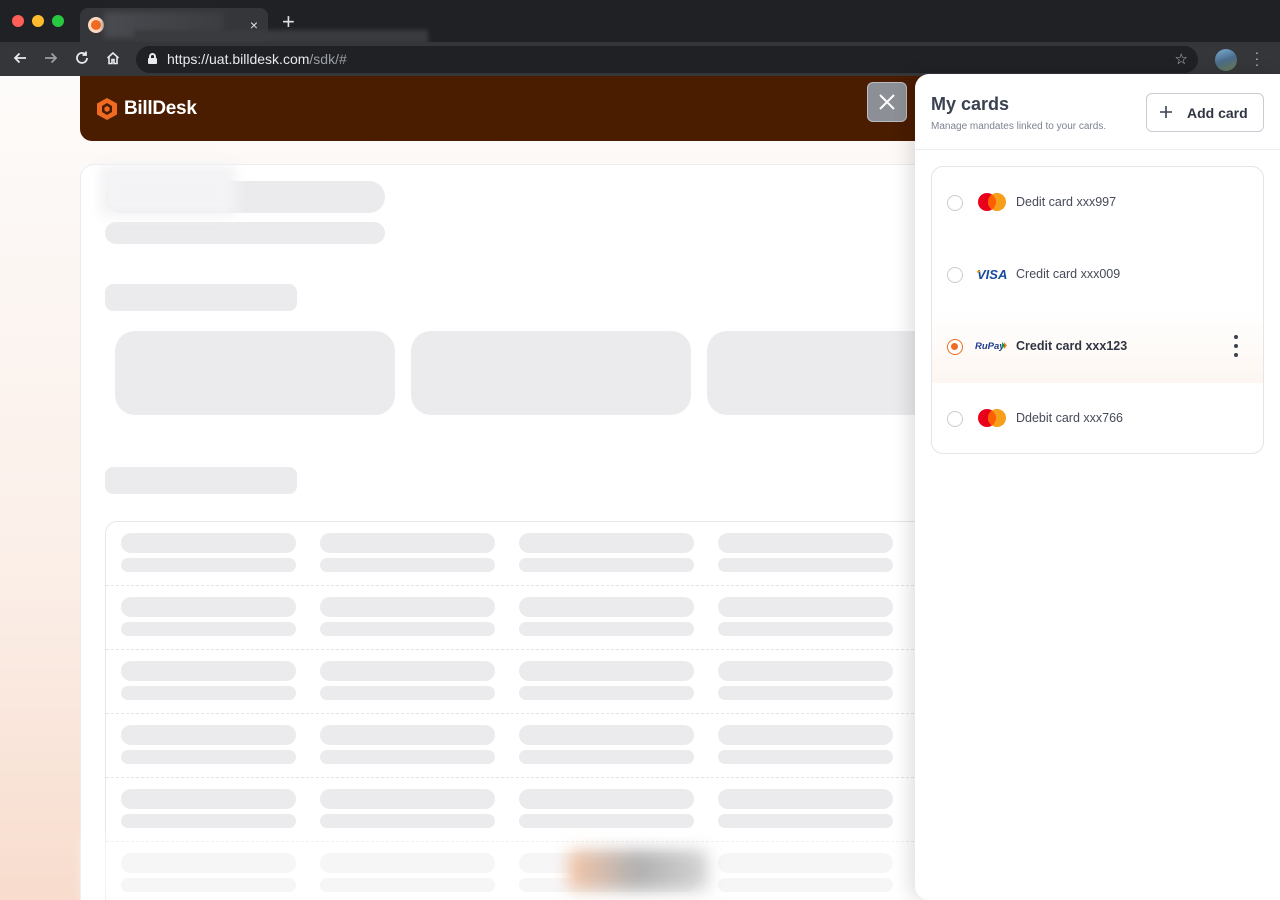 The image size is (1280, 900). I want to click on more-options-icon, so click(1236, 346).